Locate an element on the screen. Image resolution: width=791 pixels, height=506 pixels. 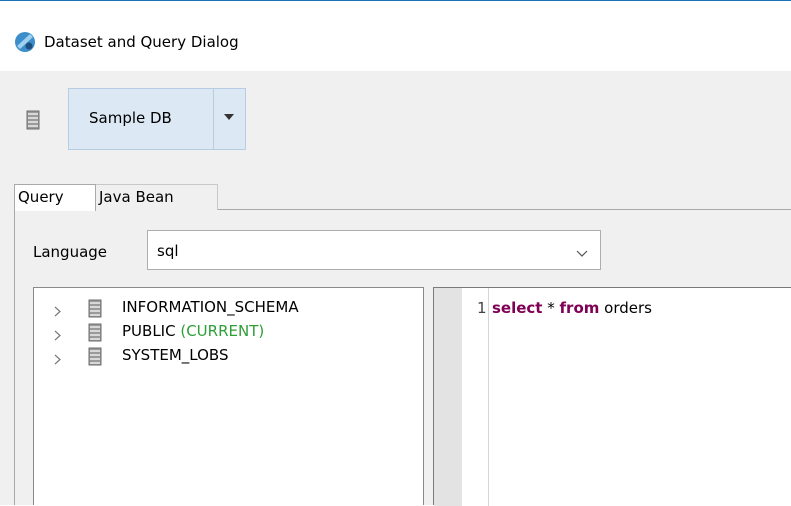
datasource-separator is located at coordinates (213, 119).